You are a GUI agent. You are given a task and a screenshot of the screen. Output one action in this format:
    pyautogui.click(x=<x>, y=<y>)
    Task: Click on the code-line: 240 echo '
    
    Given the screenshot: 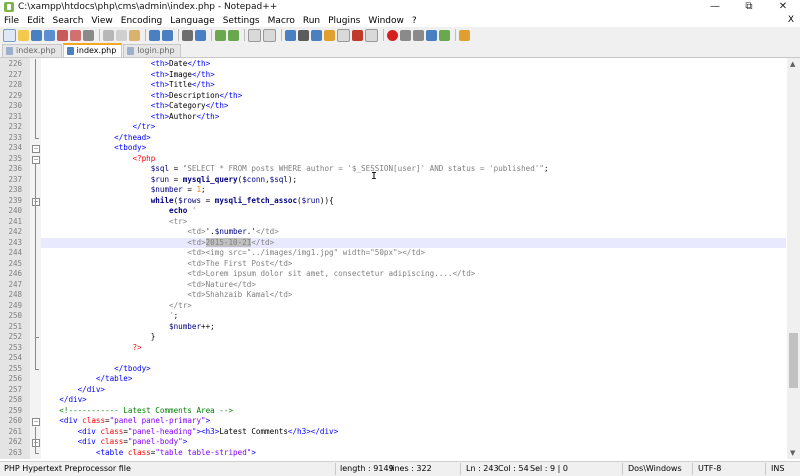 What is the action you would take?
    pyautogui.click(x=400, y=211)
    